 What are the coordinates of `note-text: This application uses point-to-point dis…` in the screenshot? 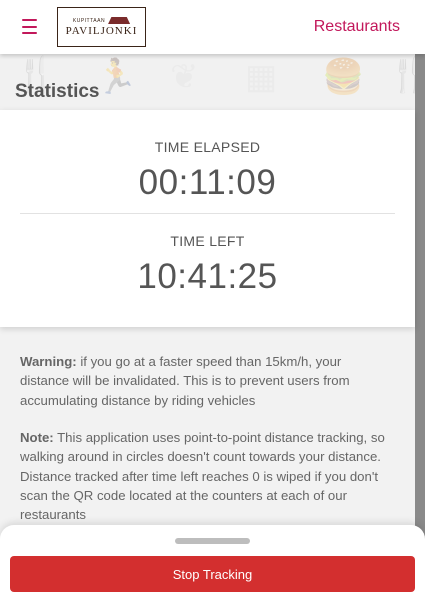 It's located at (202, 476).